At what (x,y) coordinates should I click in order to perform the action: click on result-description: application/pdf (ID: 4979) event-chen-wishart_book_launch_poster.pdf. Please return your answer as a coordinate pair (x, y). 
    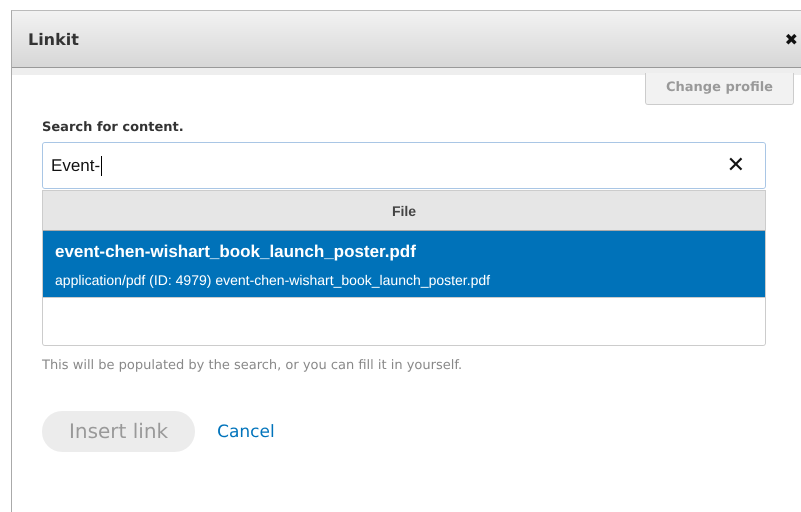
    Looking at the image, I should click on (273, 280).